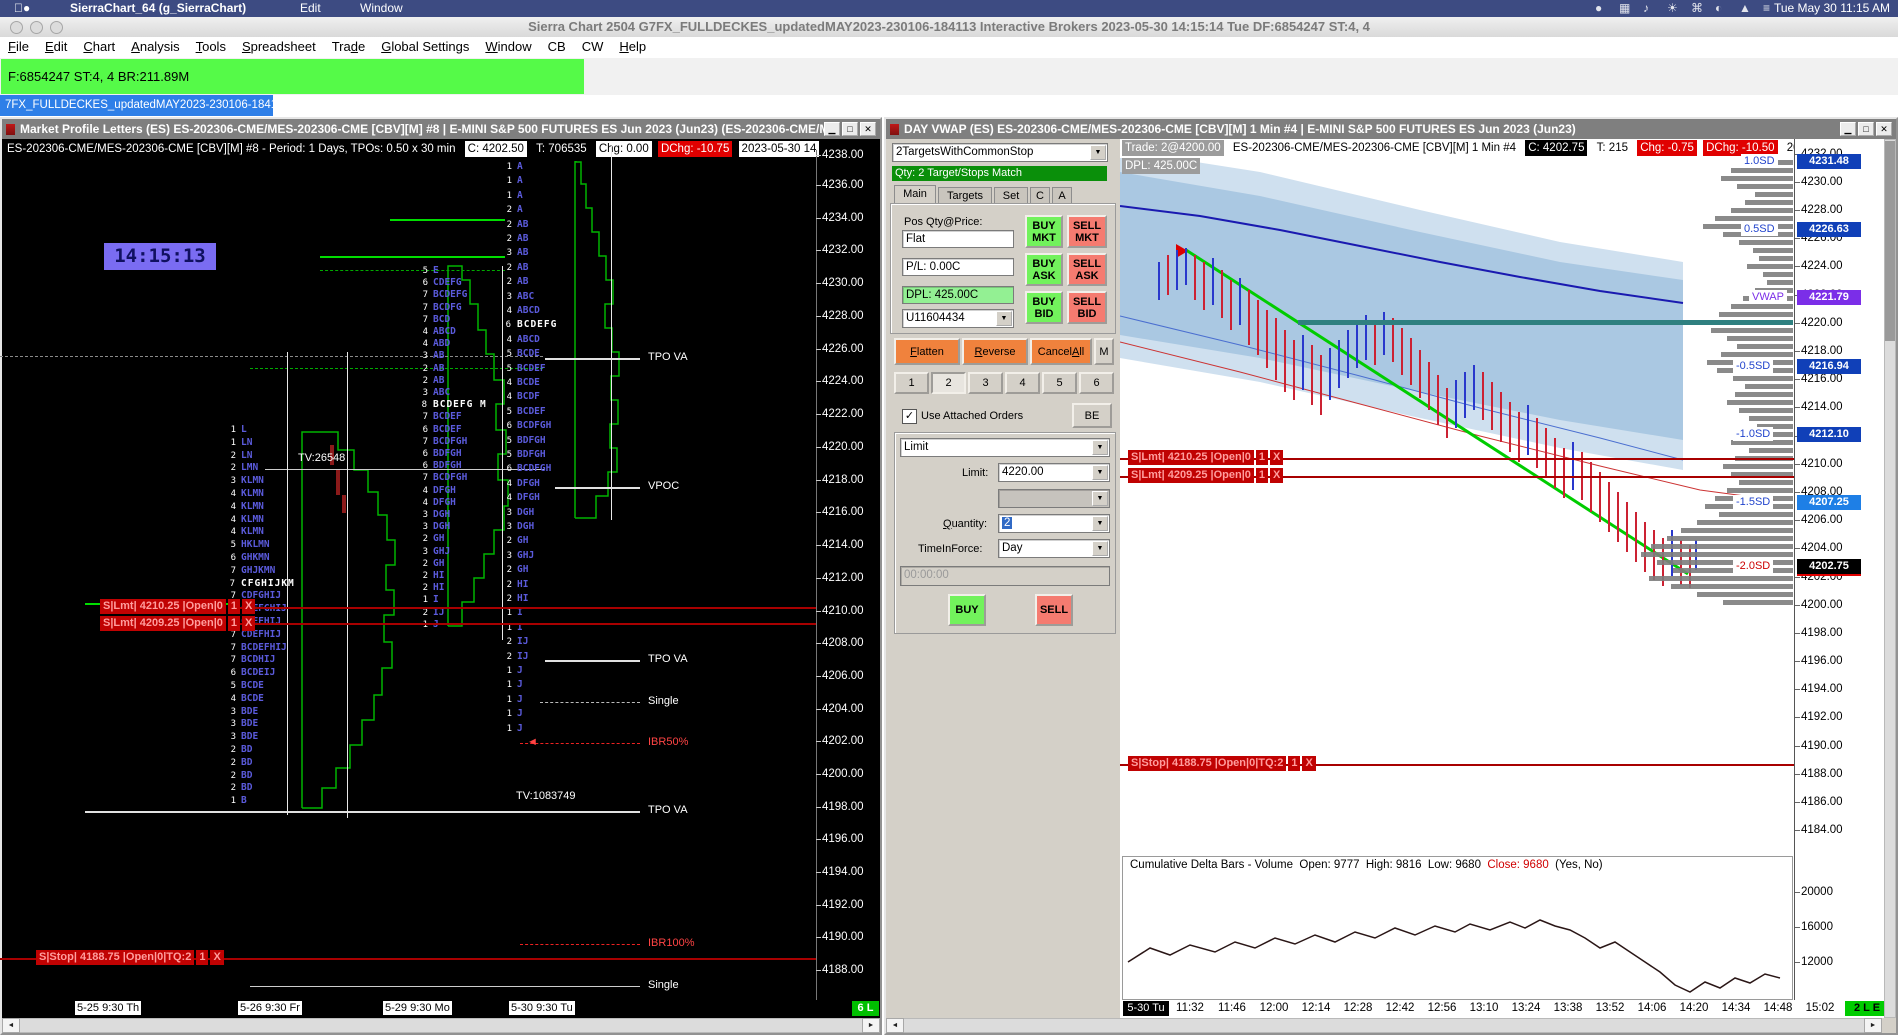 Image resolution: width=1898 pixels, height=1035 pixels. I want to click on menu-item-spreadsheet: Spreadsheet, so click(279, 47).